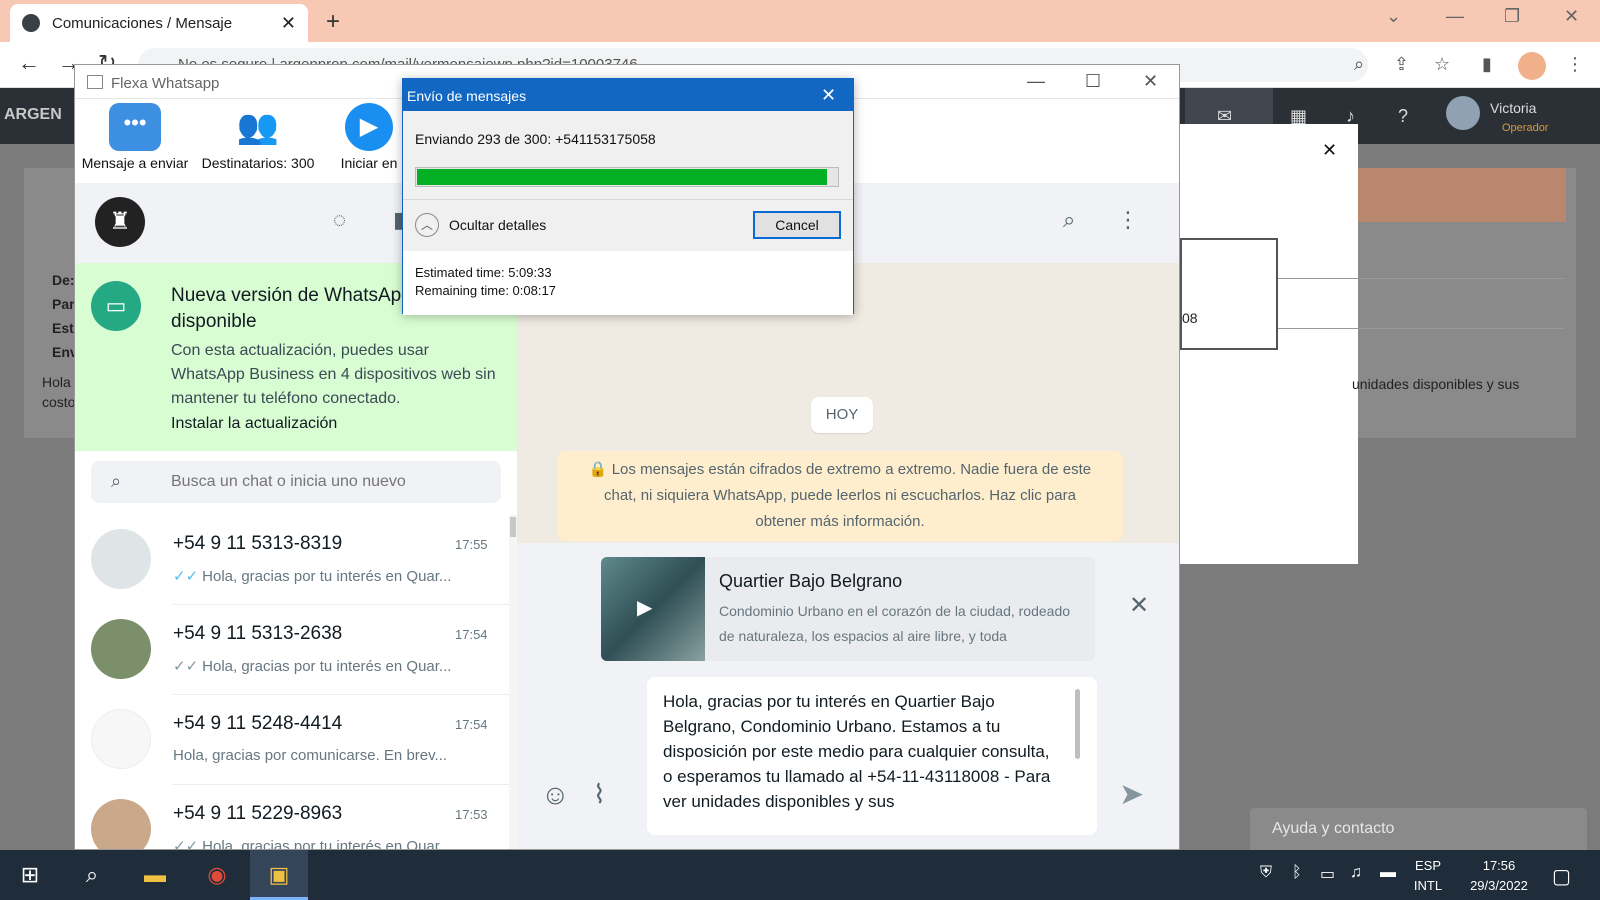 The height and width of the screenshot is (900, 1600). What do you see at coordinates (258, 723) in the screenshot?
I see `chat-name: +54 9 11 5248-4414` at bounding box center [258, 723].